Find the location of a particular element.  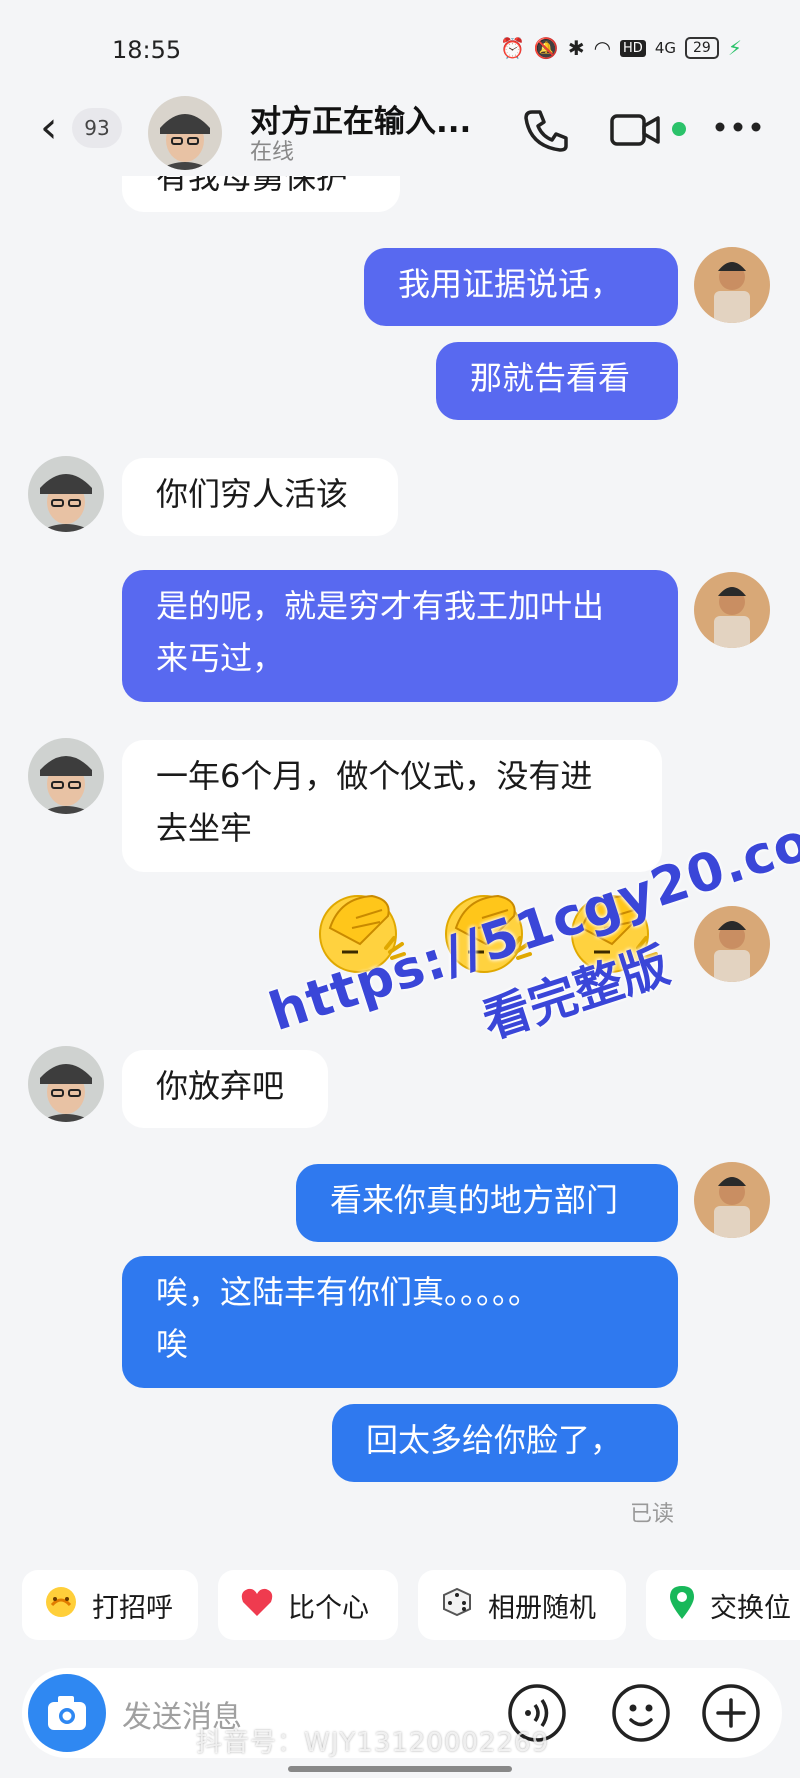

online-status: 在线 is located at coordinates (272, 152).